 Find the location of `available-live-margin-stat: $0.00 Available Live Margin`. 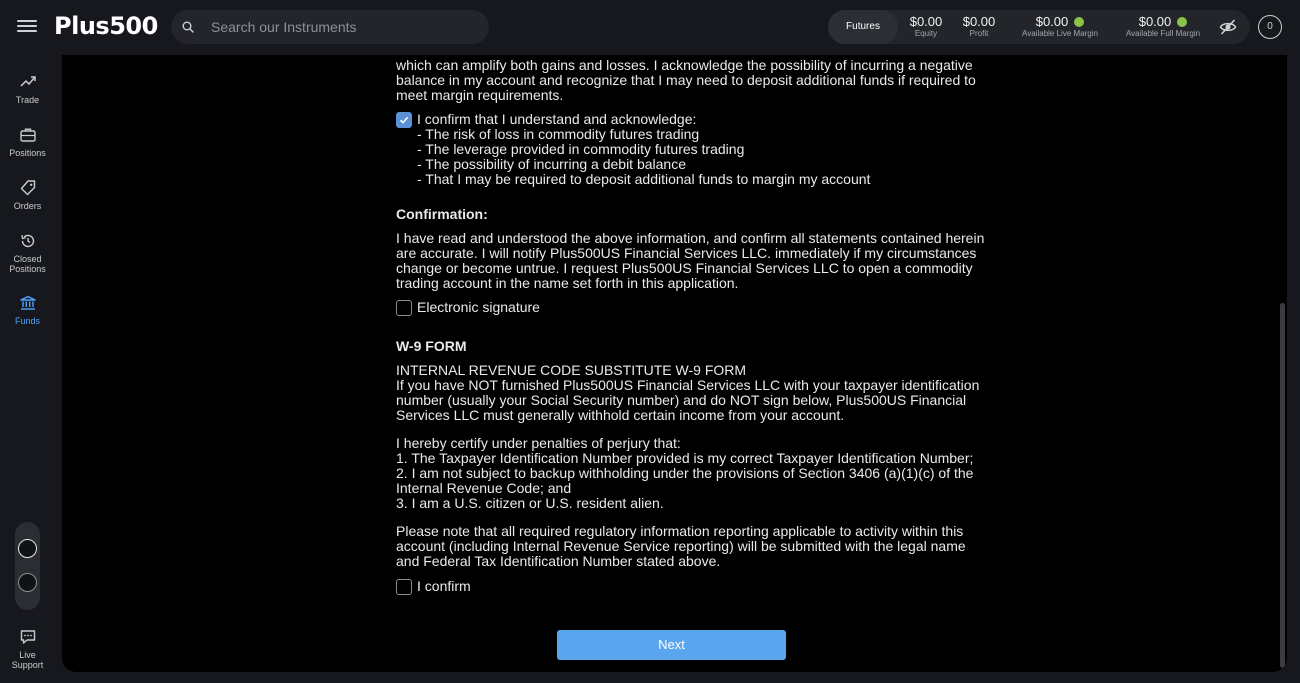

available-live-margin-stat: $0.00 Available Live Margin is located at coordinates (1060, 26).